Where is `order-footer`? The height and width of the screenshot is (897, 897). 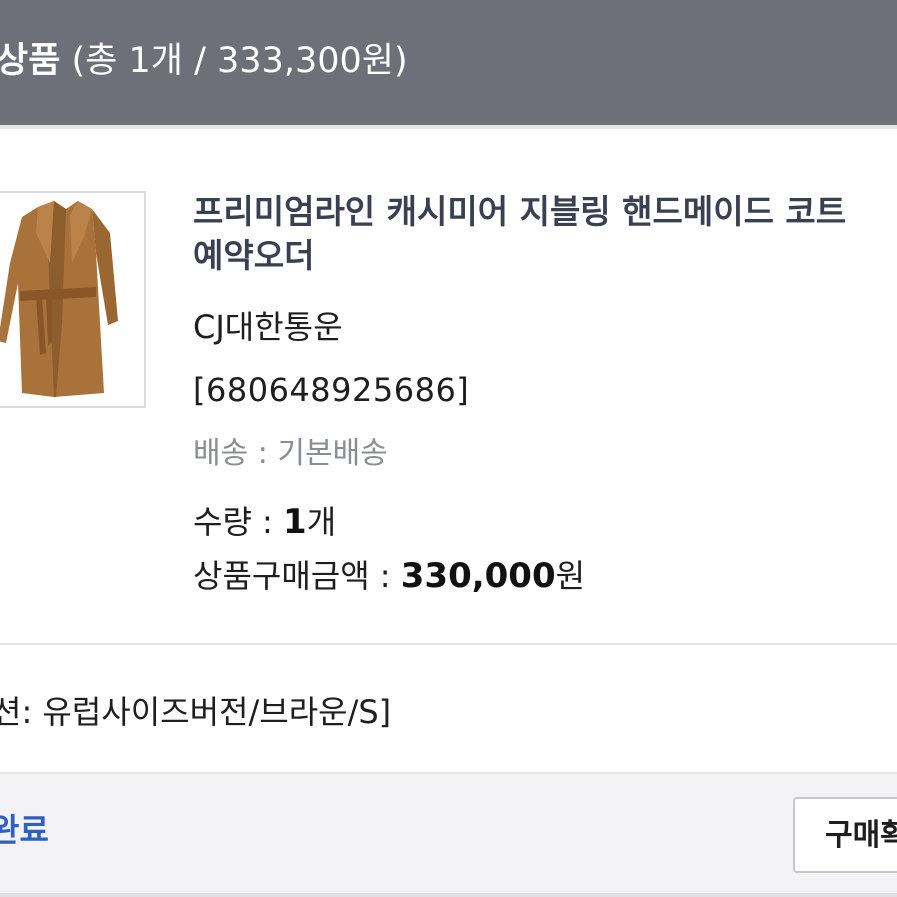
order-footer is located at coordinates (448, 834).